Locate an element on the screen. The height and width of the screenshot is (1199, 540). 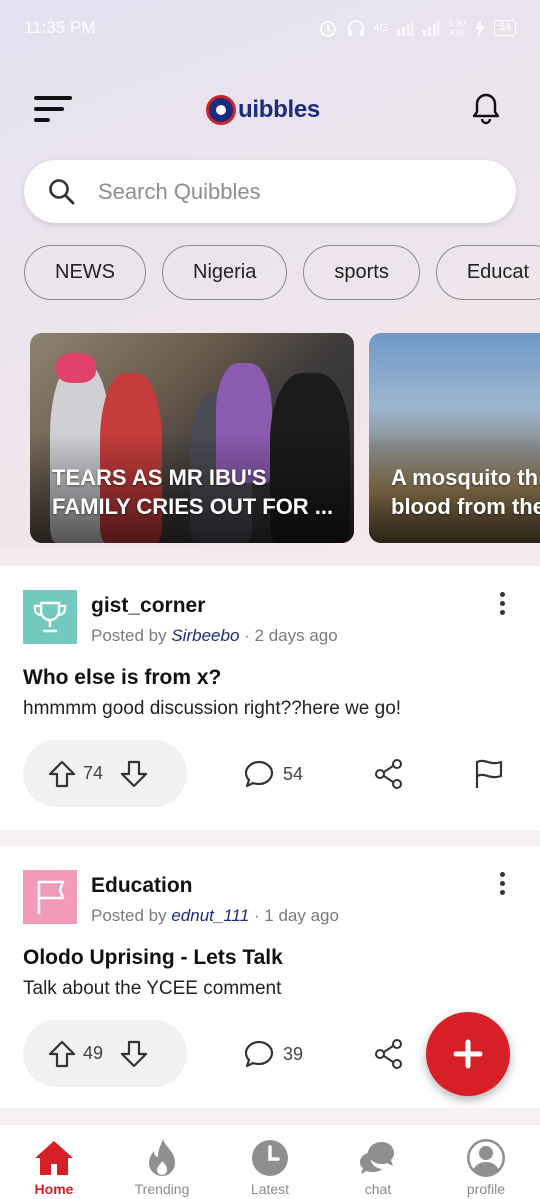
vote-controls: 74 is located at coordinates (105, 773).